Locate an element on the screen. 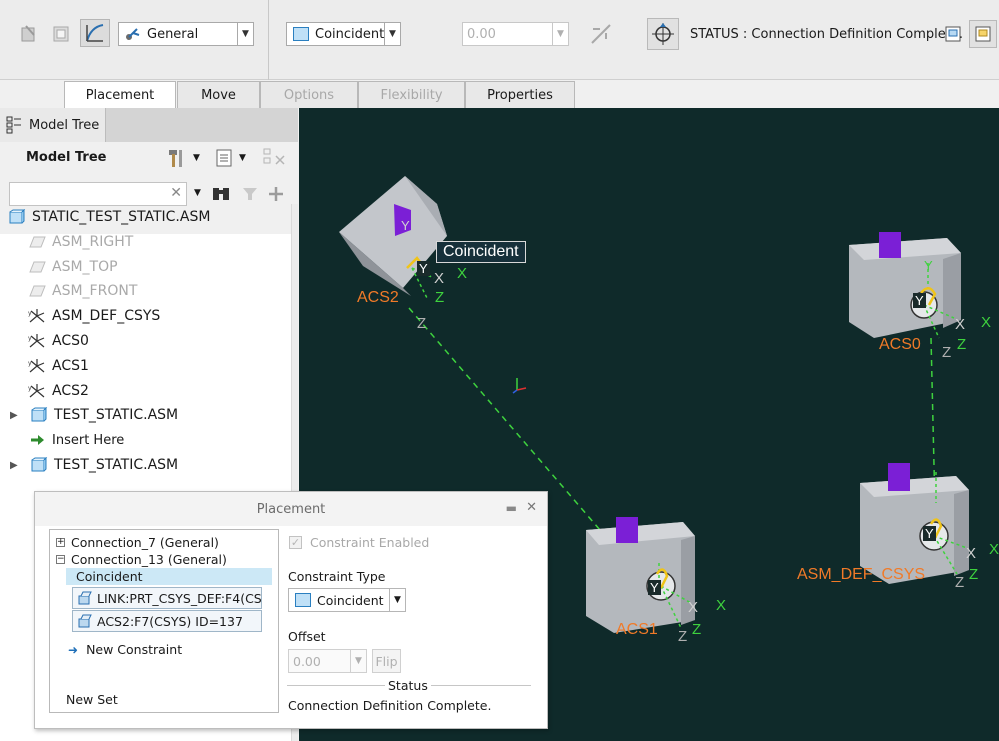  set-item: − Connection_13 (General) is located at coordinates (141, 559).